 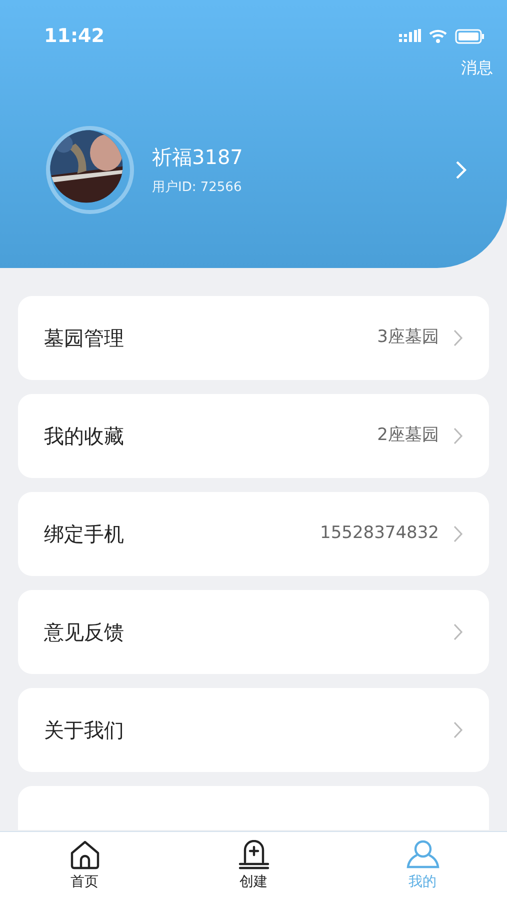 What do you see at coordinates (84, 534) in the screenshot?
I see `menu-label: 绑定手机` at bounding box center [84, 534].